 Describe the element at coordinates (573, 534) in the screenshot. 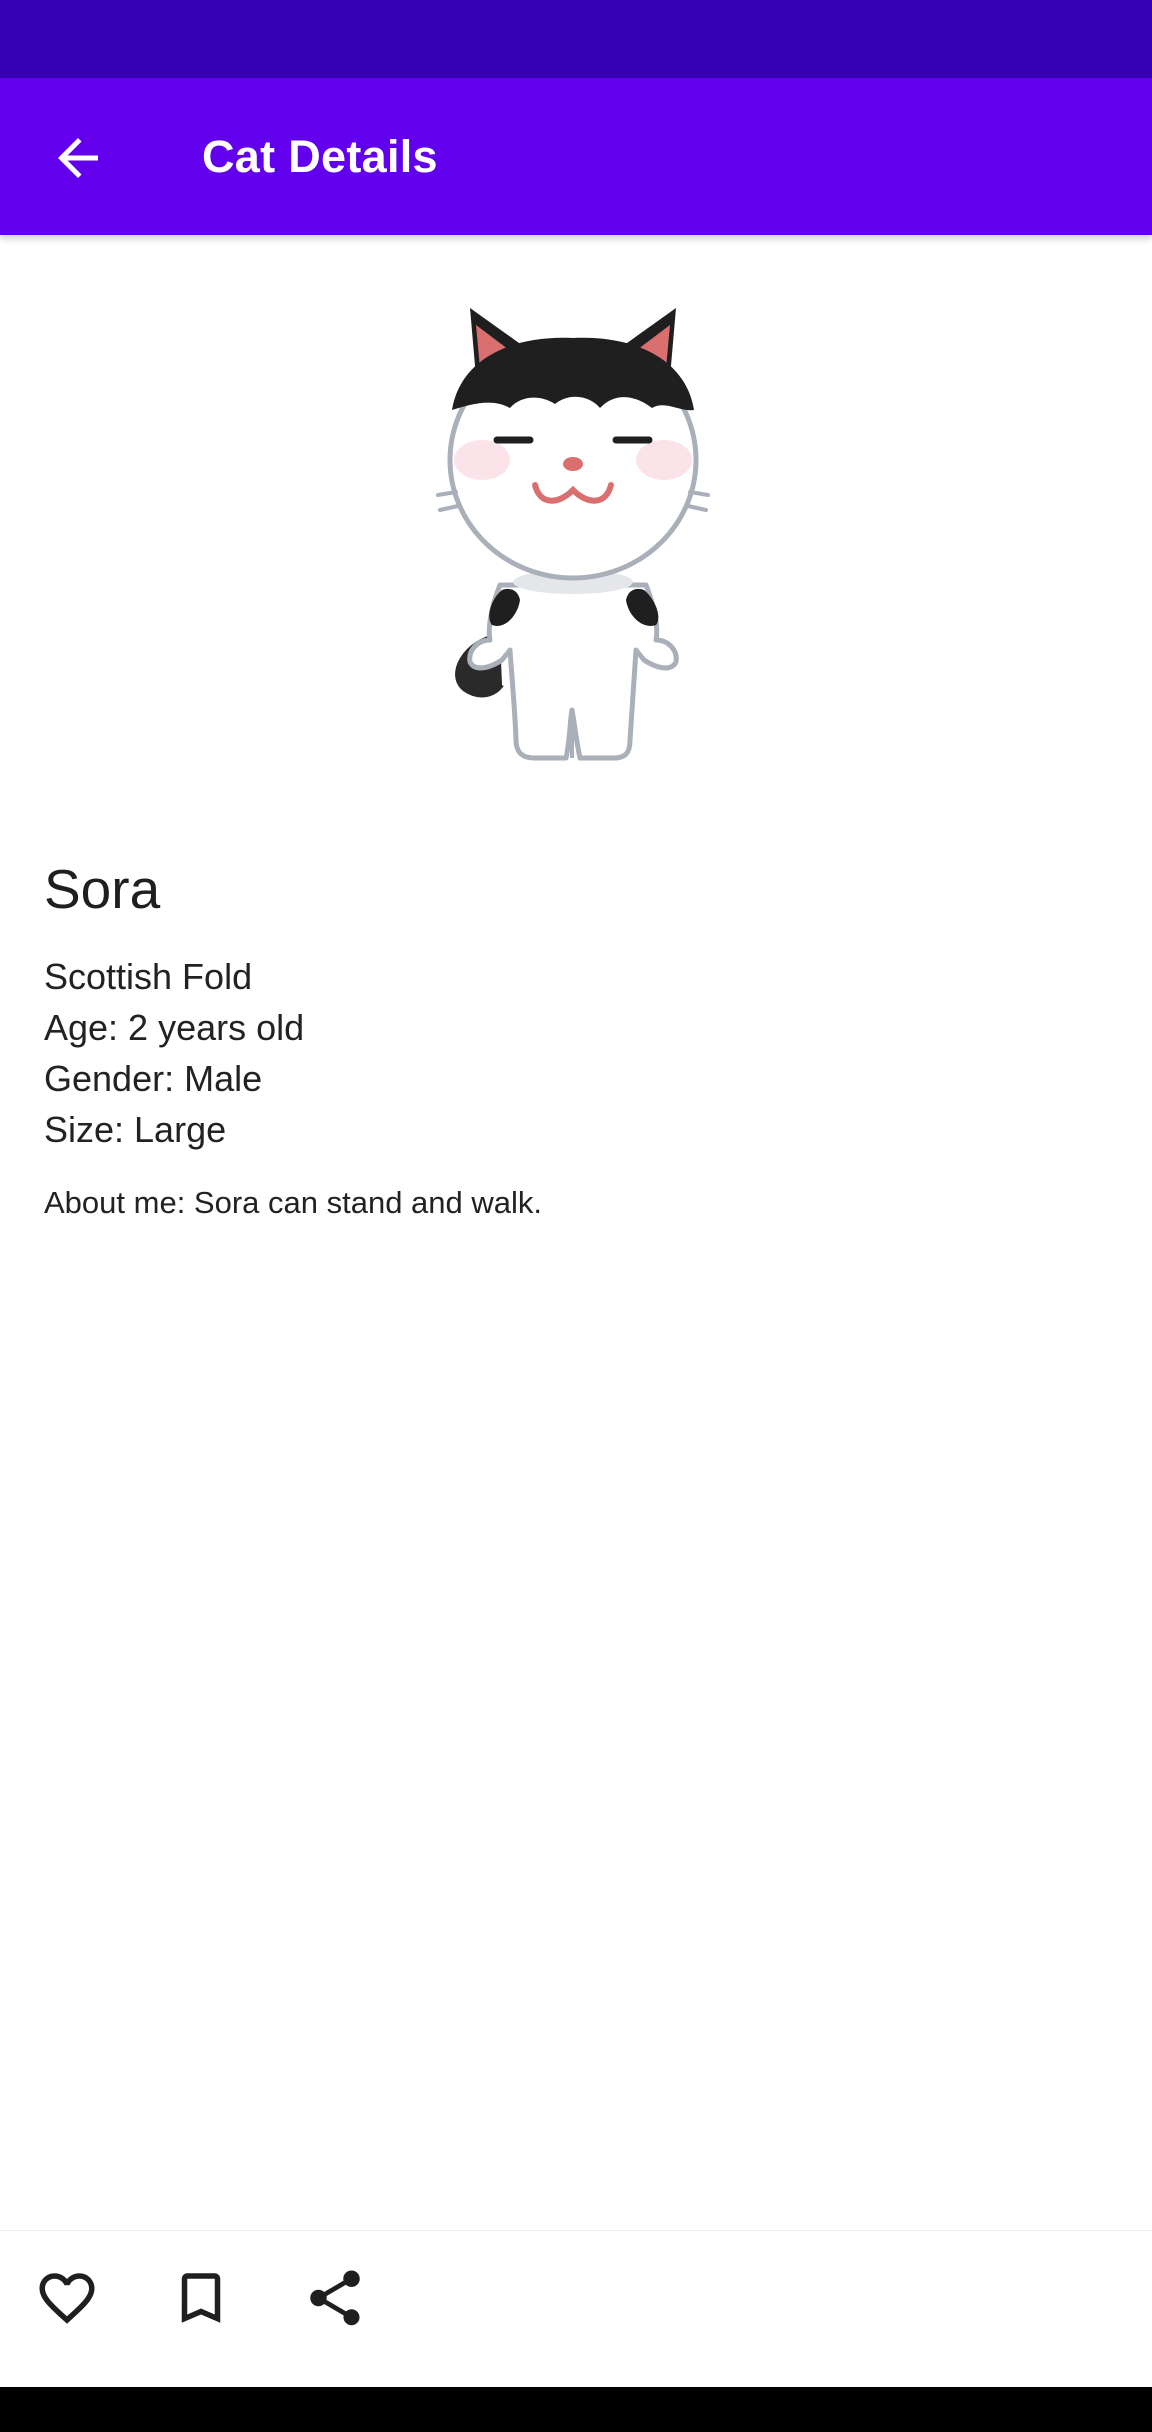

I see `cat-image` at that location.